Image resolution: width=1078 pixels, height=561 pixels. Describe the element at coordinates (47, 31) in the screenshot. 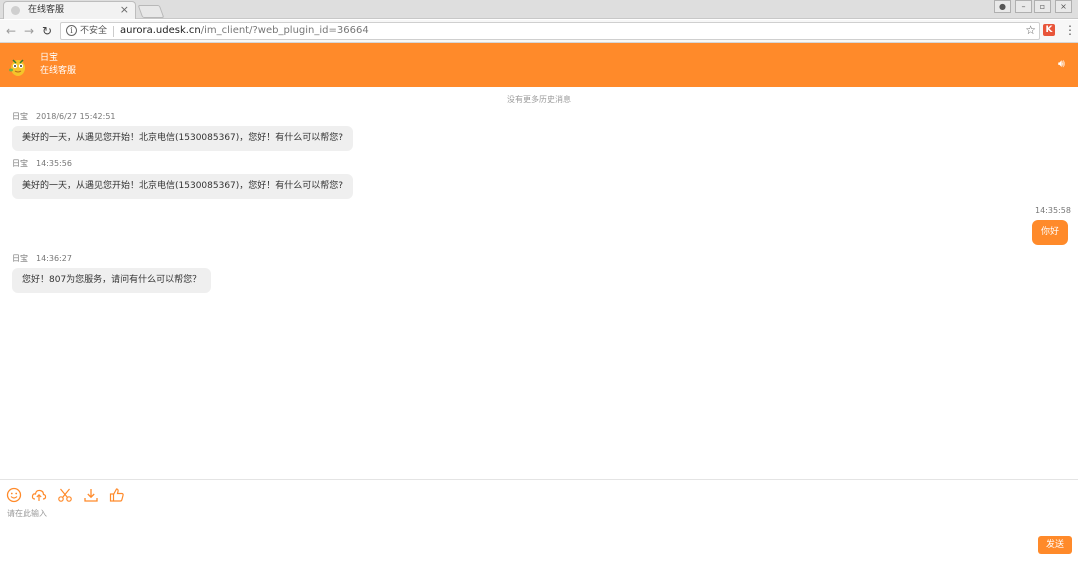

I see `reload-icon: ↻` at that location.